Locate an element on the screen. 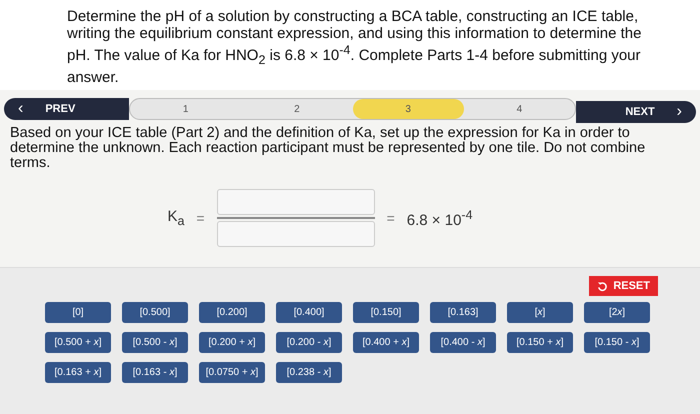 Image resolution: width=700 pixels, height=414 pixels. step-tab: 3 is located at coordinates (408, 109).